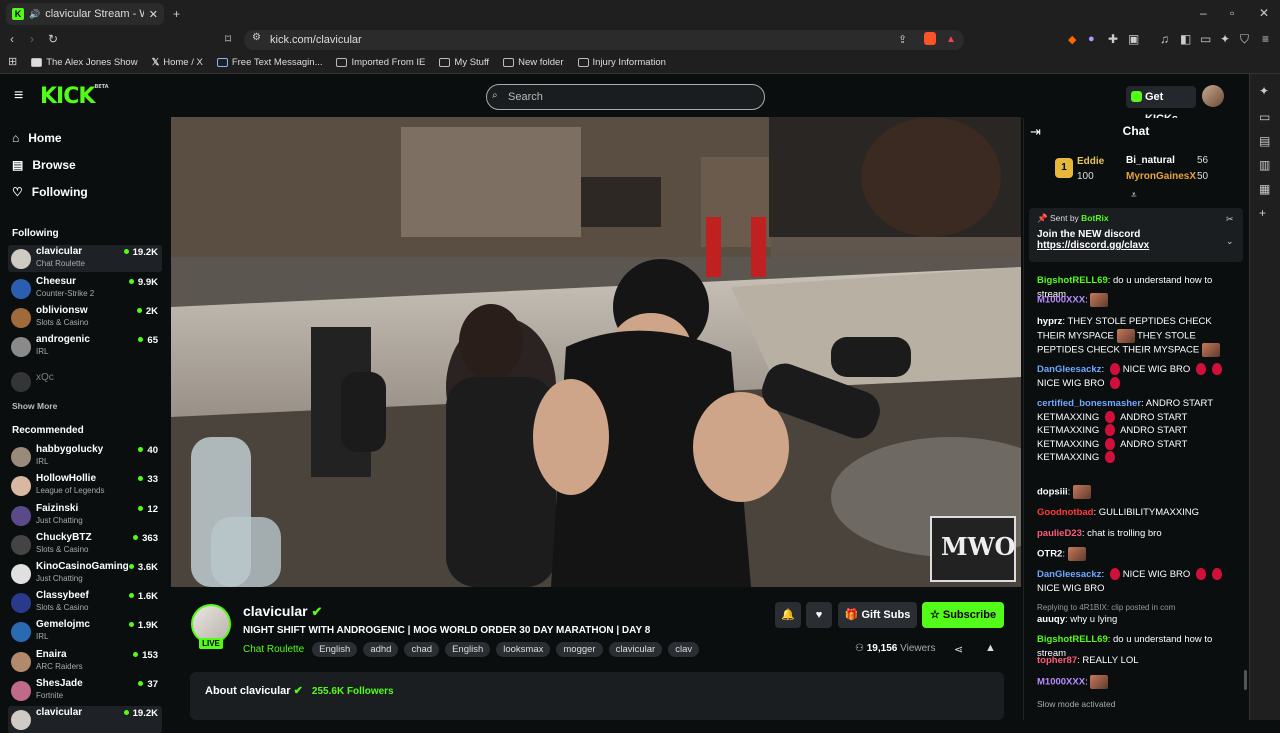 This screenshot has width=1280, height=733. I want to click on playlist-icon: ▤, so click(1264, 141).